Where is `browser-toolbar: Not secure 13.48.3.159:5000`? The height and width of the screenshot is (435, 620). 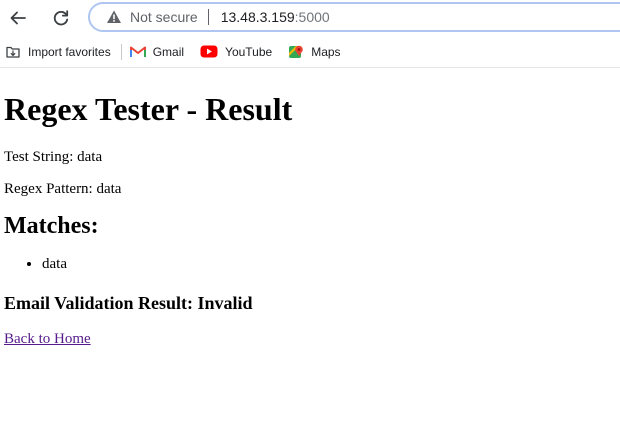
browser-toolbar: Not secure 13.48.3.159:5000 is located at coordinates (310, 18).